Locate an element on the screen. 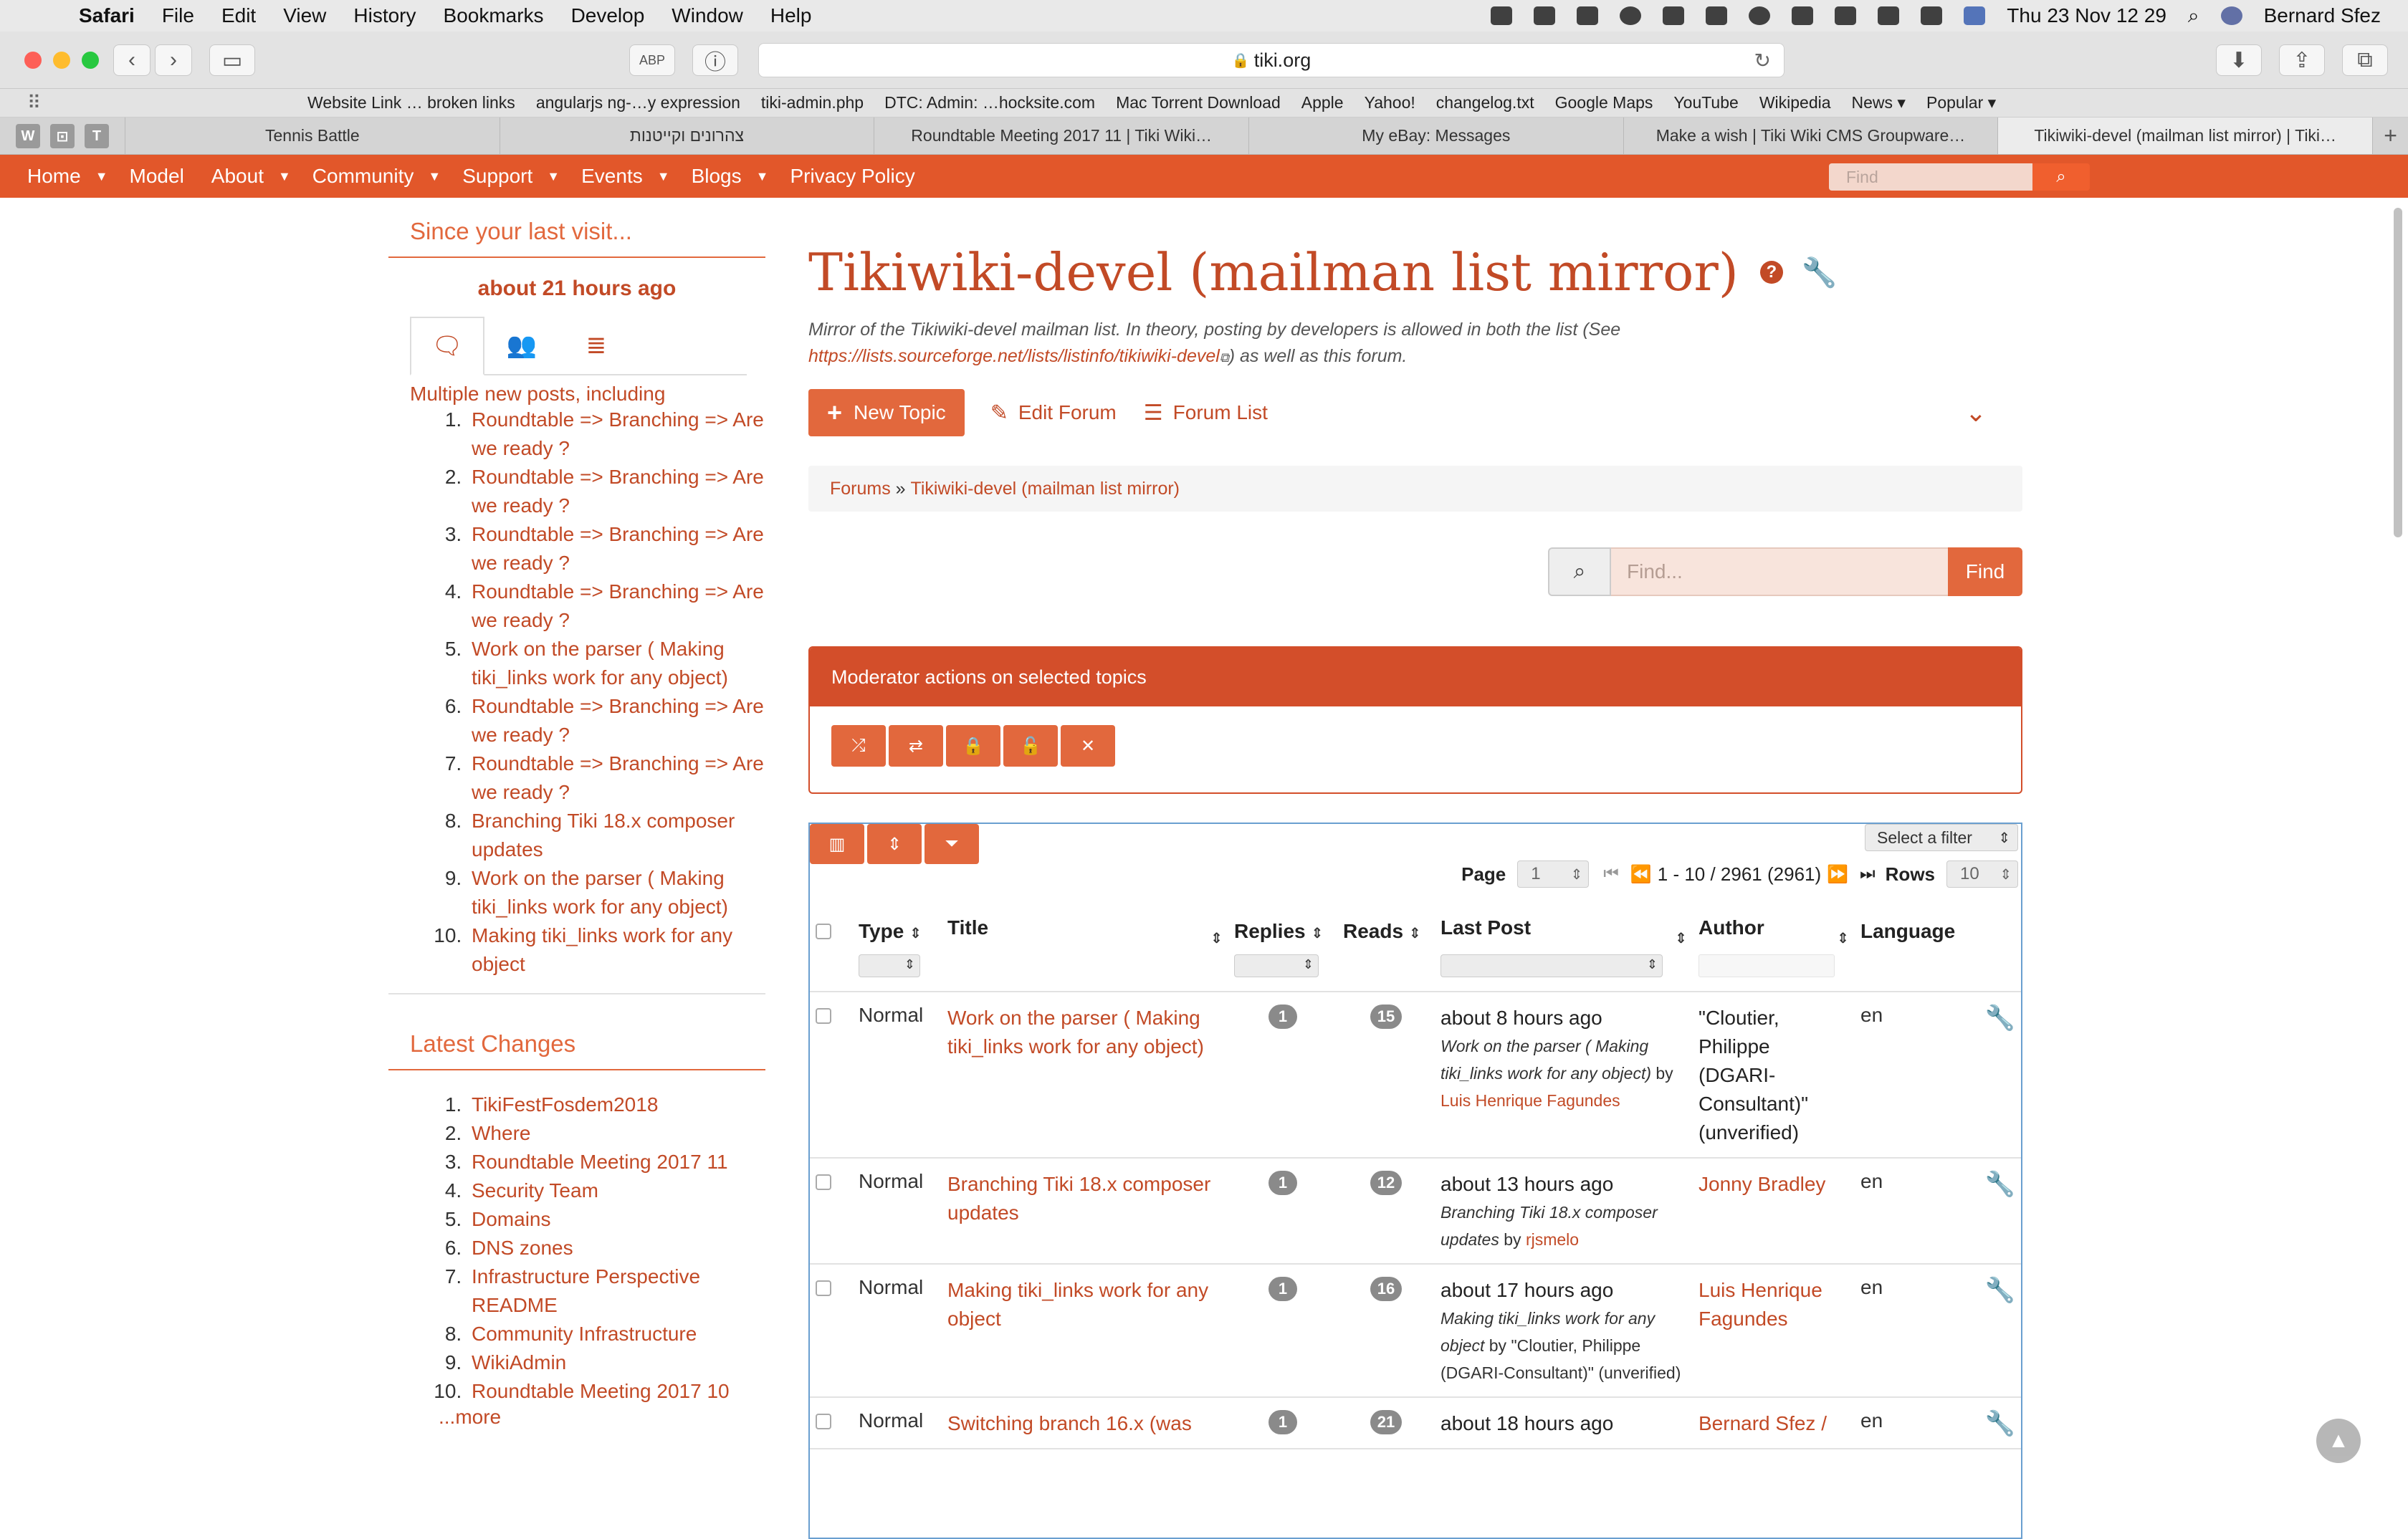 This screenshot has width=2408, height=1539. page-link: Community Infrastructure is located at coordinates (584, 1334).